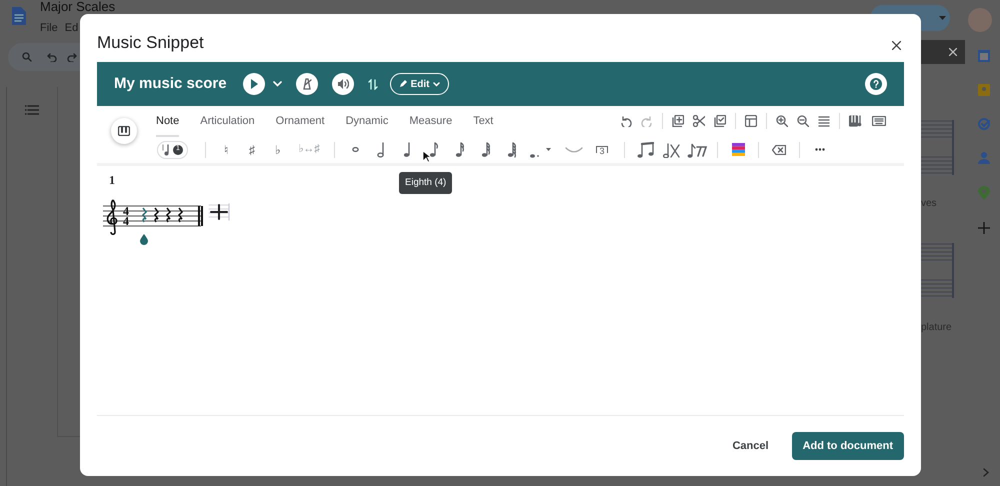  I want to click on play-button, so click(253, 84).